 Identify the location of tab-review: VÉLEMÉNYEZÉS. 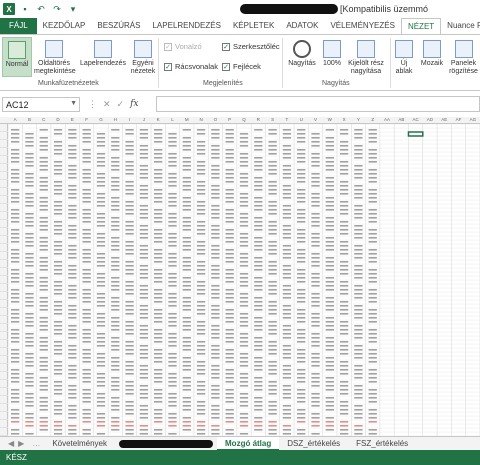
(362, 26).